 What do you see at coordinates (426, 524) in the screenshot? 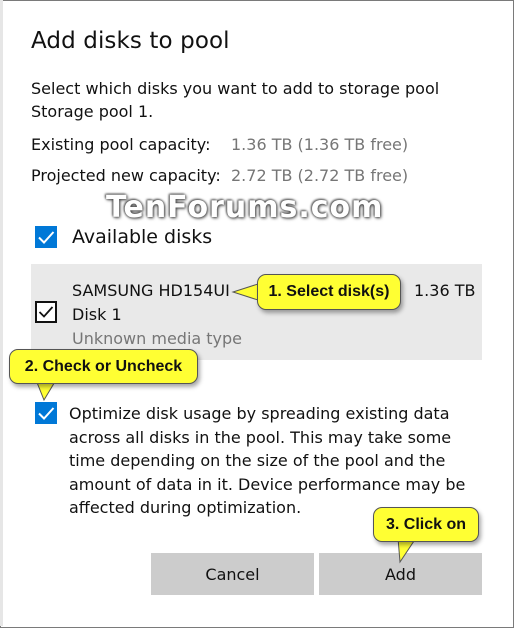
I see `callout-click-on: 3. Click on` at bounding box center [426, 524].